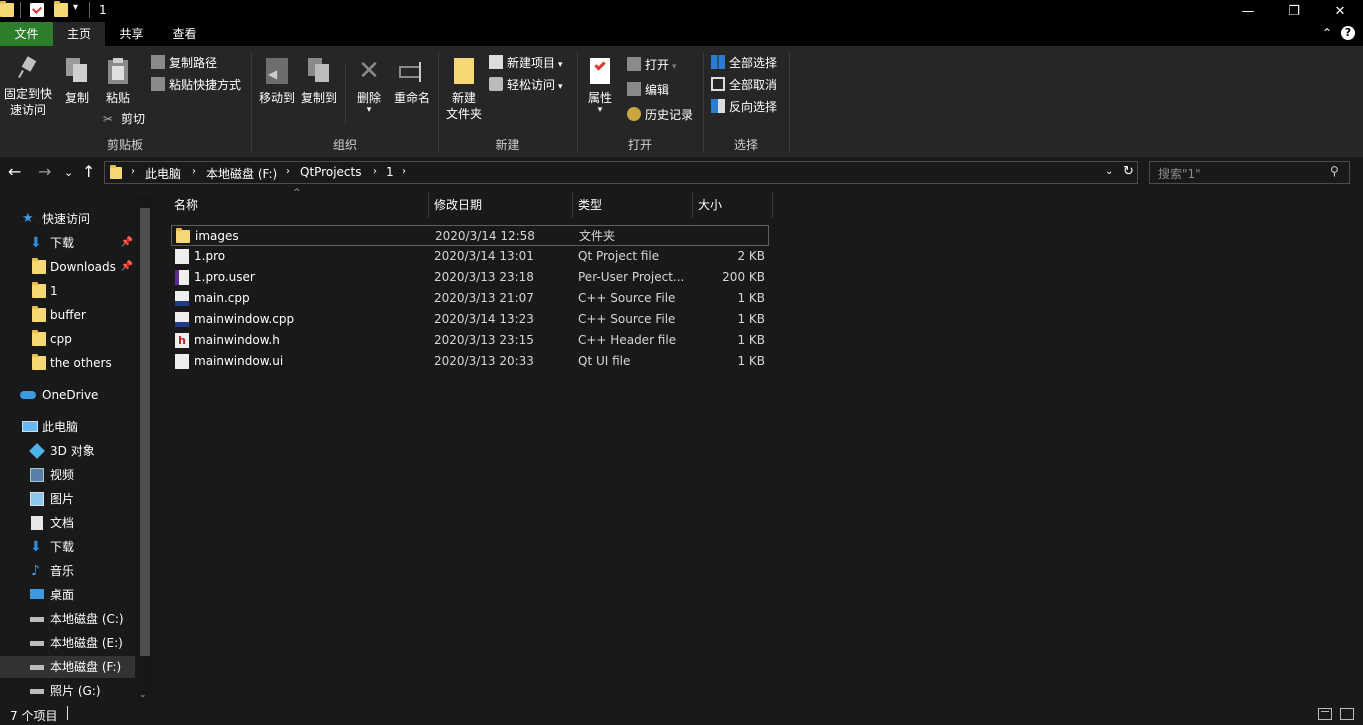  Describe the element at coordinates (1109, 171) in the screenshot. I see `address-history-dropdown-icon: ⌄` at that location.